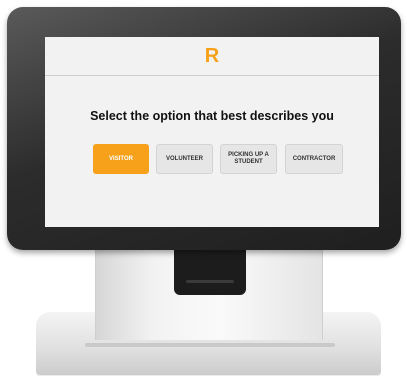 Image resolution: width=407 pixels, height=376 pixels. What do you see at coordinates (314, 159) in the screenshot?
I see `contractor-button: CONTRACTOR` at bounding box center [314, 159].